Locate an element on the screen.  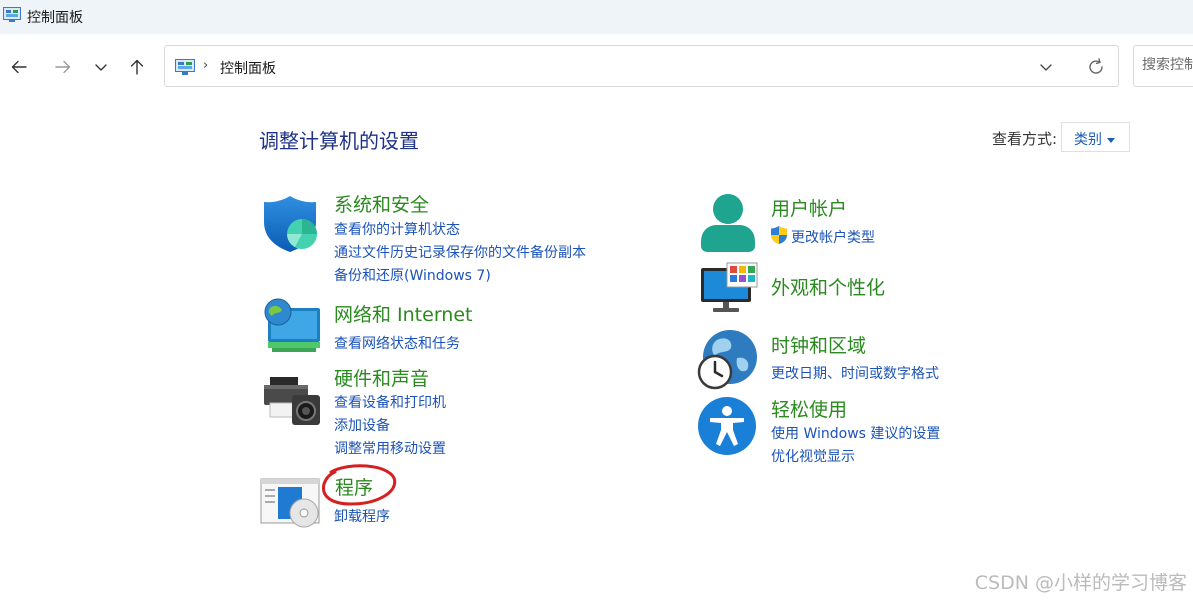
hardware-link-add-device: 添加设备 is located at coordinates (362, 425).